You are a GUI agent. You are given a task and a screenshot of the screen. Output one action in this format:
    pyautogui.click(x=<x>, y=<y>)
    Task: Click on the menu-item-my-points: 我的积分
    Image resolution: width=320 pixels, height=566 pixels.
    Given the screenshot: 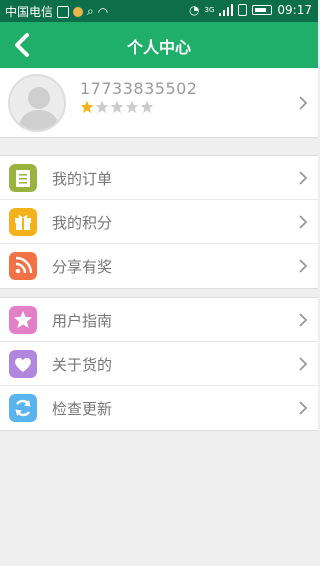 What is the action you would take?
    pyautogui.click(x=159, y=222)
    